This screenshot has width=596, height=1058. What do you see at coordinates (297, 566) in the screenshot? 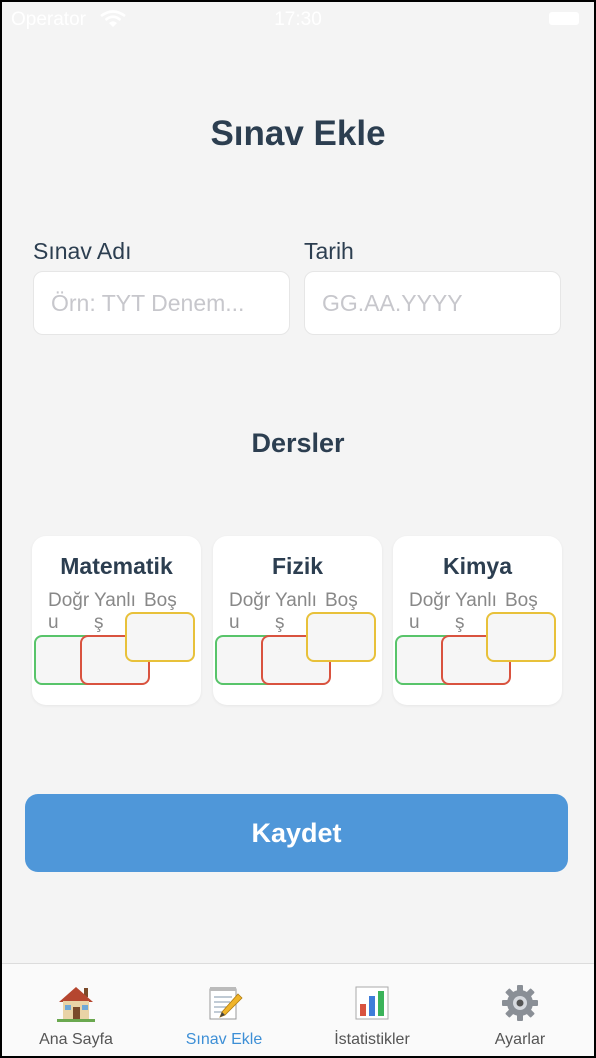
I see `subject-name: Fizik` at bounding box center [297, 566].